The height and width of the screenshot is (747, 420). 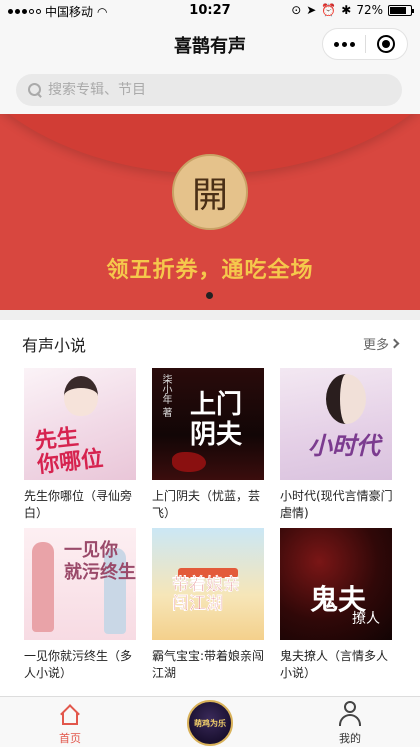 I want to click on nav-bar: 喜鹊有声, so click(x=210, y=44).